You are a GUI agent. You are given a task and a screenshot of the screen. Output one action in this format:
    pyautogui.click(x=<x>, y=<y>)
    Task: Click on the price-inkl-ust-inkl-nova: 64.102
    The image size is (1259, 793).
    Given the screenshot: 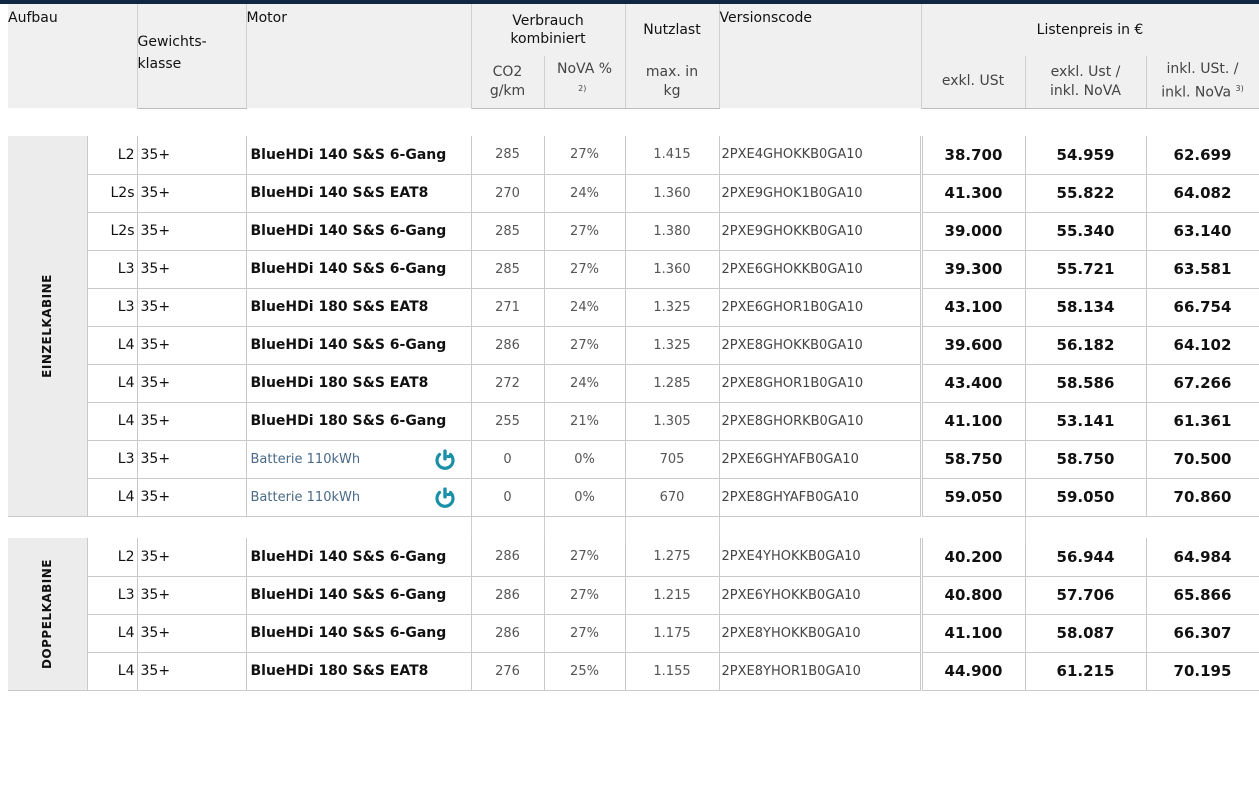 What is the action you would take?
    pyautogui.click(x=1202, y=345)
    